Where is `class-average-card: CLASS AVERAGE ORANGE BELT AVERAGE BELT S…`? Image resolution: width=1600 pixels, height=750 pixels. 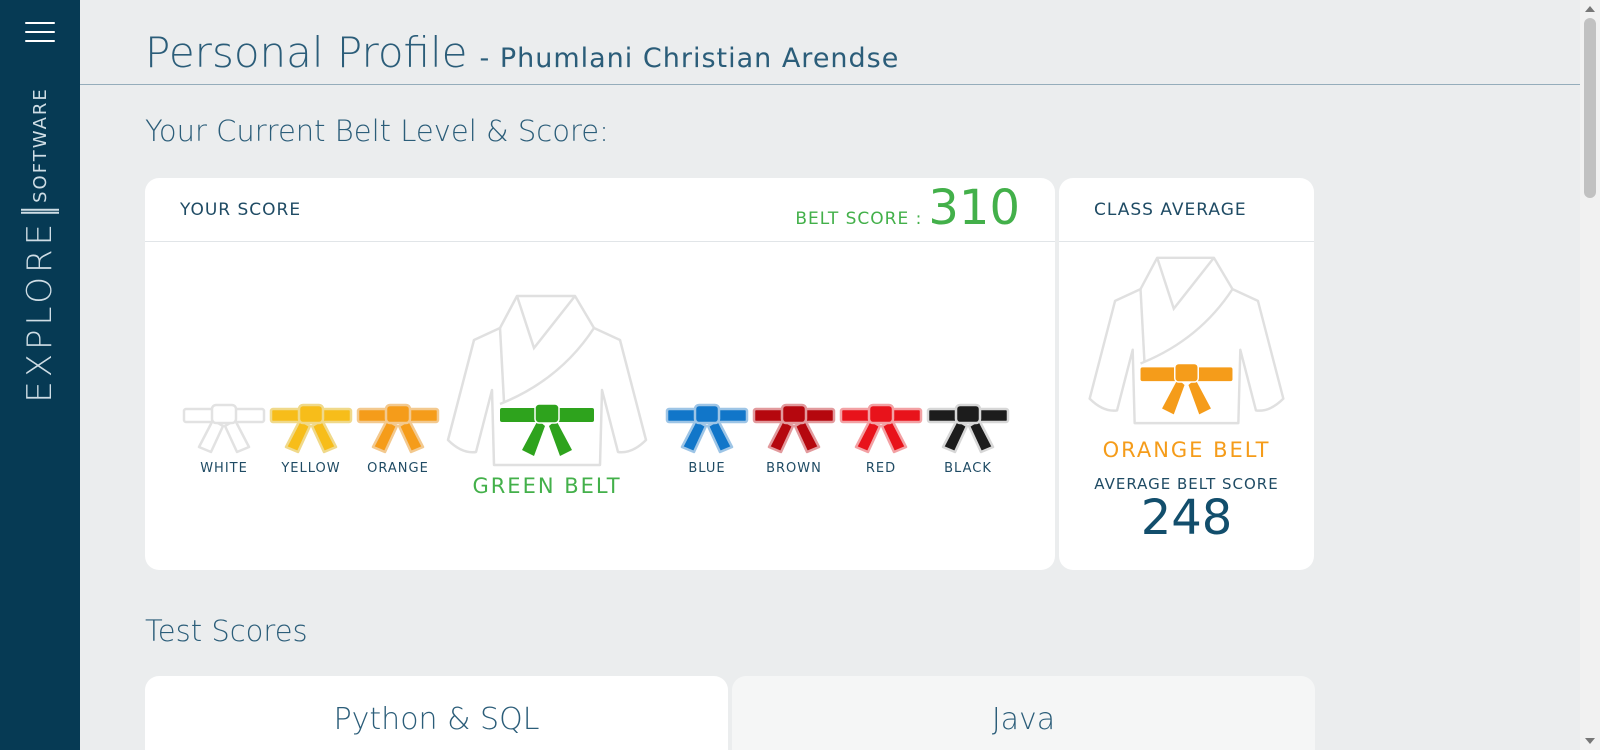 class-average-card: CLASS AVERAGE ORANGE BELT AVERAGE BELT S… is located at coordinates (1186, 374).